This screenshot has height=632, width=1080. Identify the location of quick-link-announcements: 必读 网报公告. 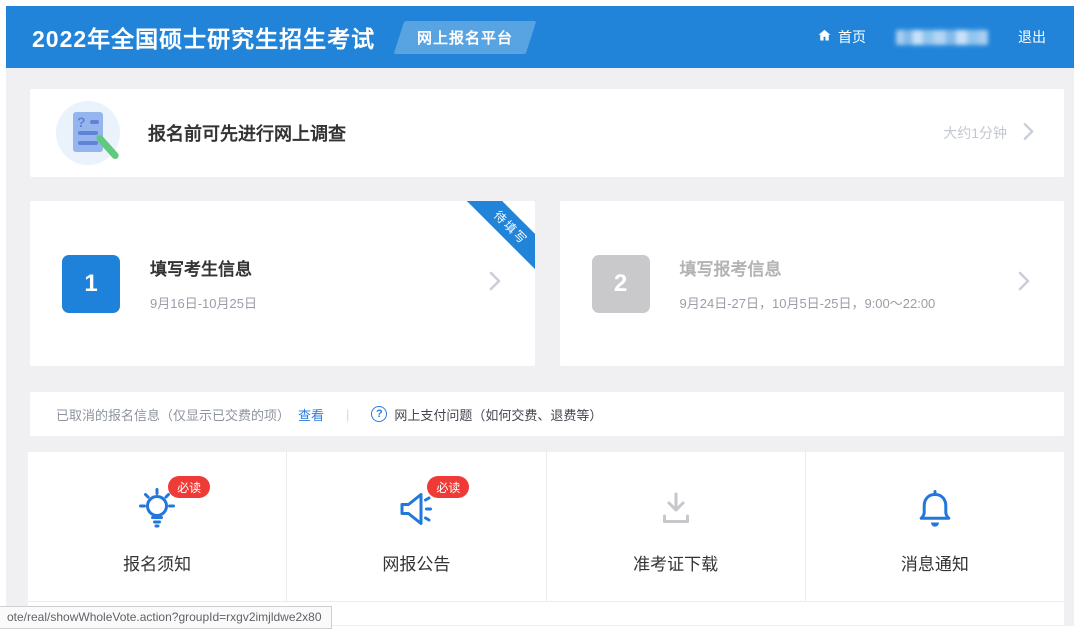
(417, 526).